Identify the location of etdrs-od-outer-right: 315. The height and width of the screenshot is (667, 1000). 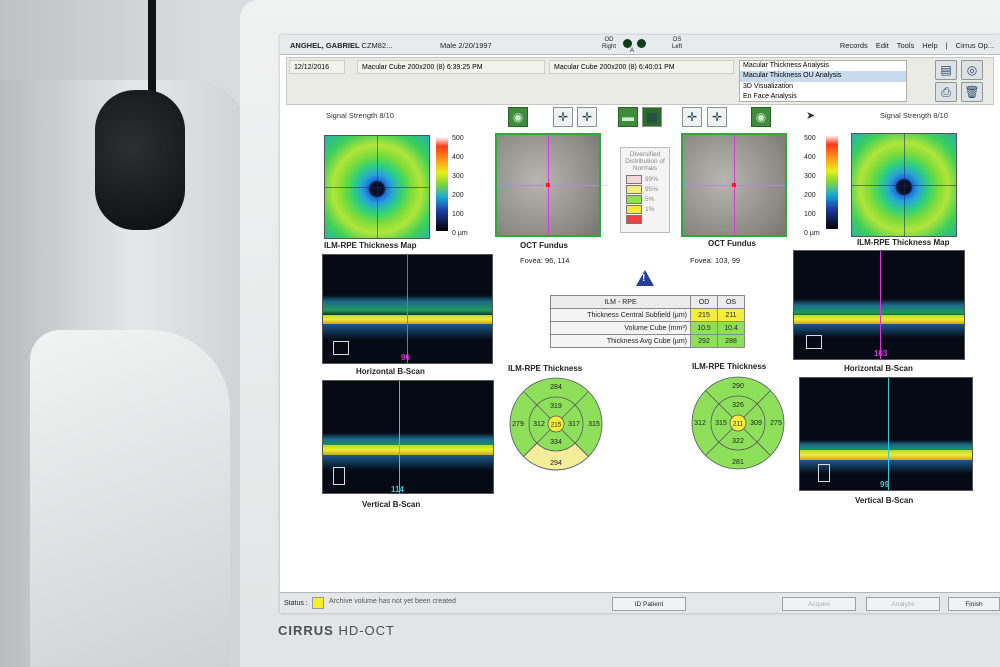
(594, 424).